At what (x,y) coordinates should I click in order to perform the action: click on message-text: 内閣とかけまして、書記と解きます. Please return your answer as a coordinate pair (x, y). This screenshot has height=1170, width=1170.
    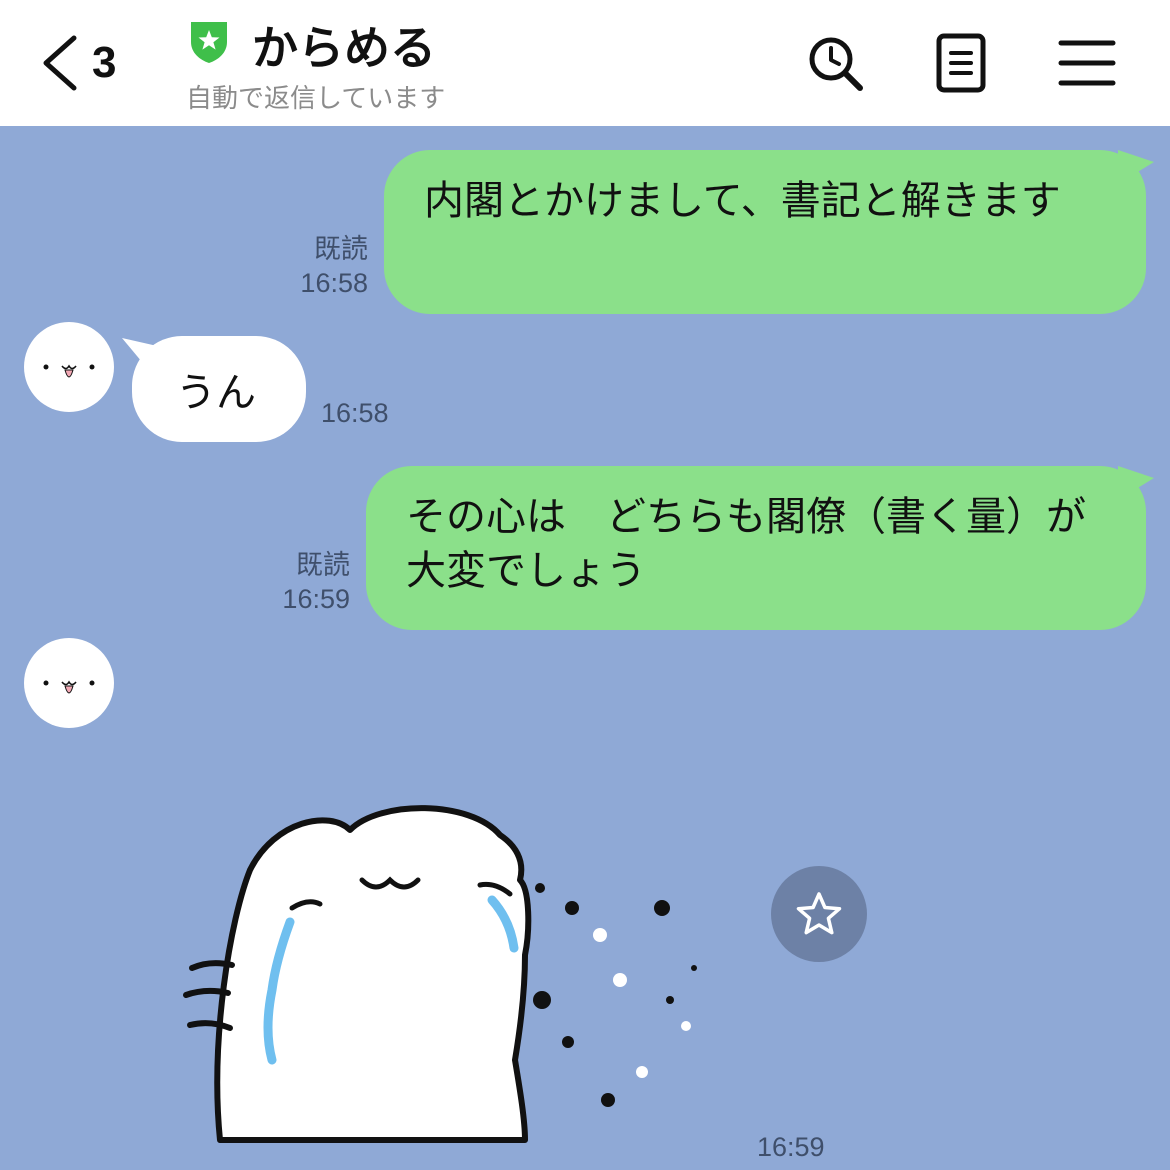
    Looking at the image, I should click on (742, 201).